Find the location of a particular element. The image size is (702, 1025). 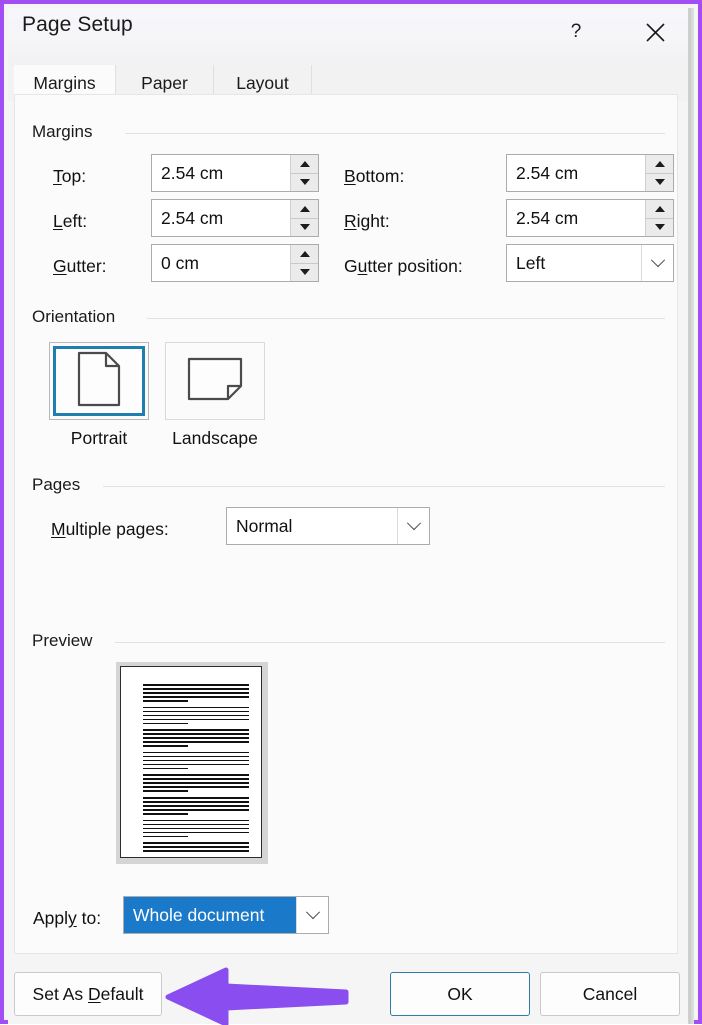

question-mark-icon: ? is located at coordinates (576, 31).